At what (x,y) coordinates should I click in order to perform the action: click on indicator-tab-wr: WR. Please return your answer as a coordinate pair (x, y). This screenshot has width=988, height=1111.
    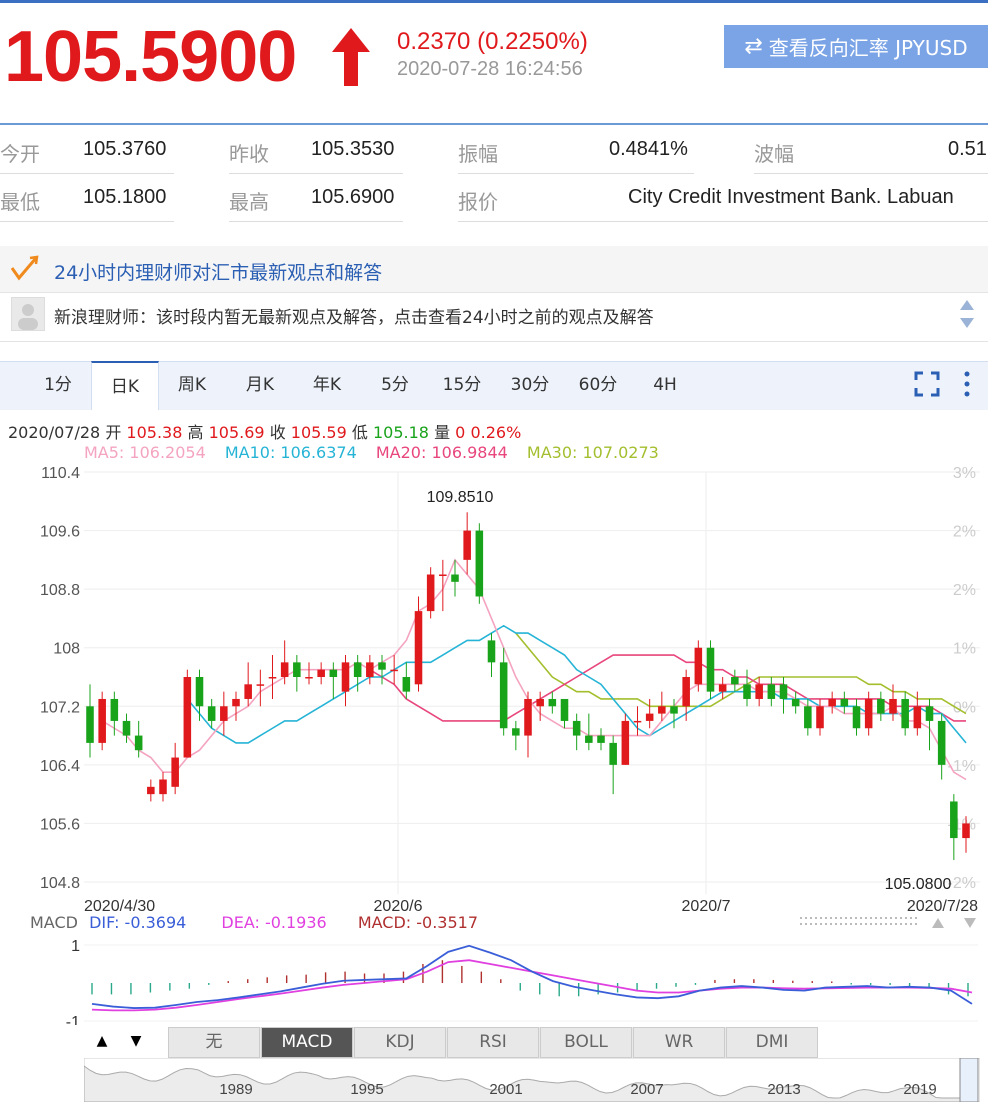
    Looking at the image, I should click on (679, 1042).